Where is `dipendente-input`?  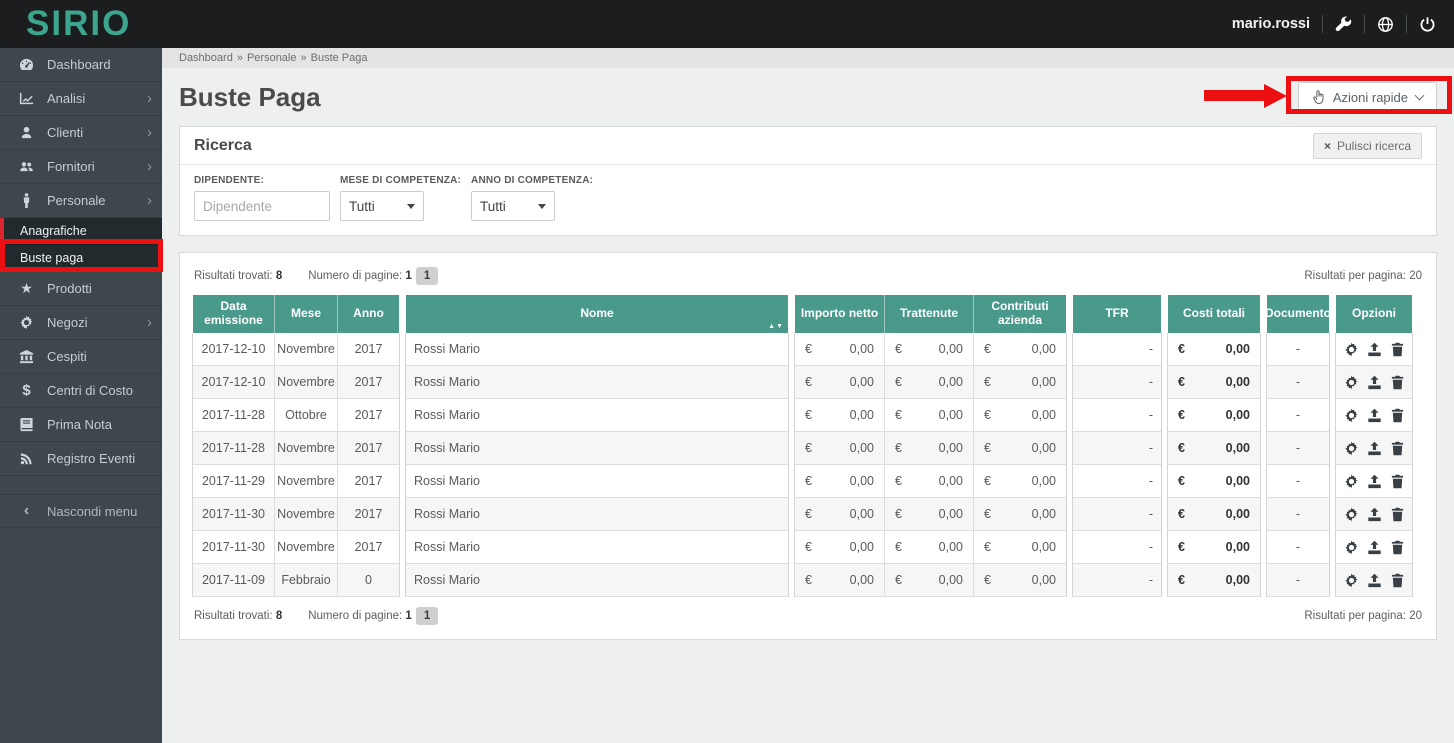 dipendente-input is located at coordinates (262, 206).